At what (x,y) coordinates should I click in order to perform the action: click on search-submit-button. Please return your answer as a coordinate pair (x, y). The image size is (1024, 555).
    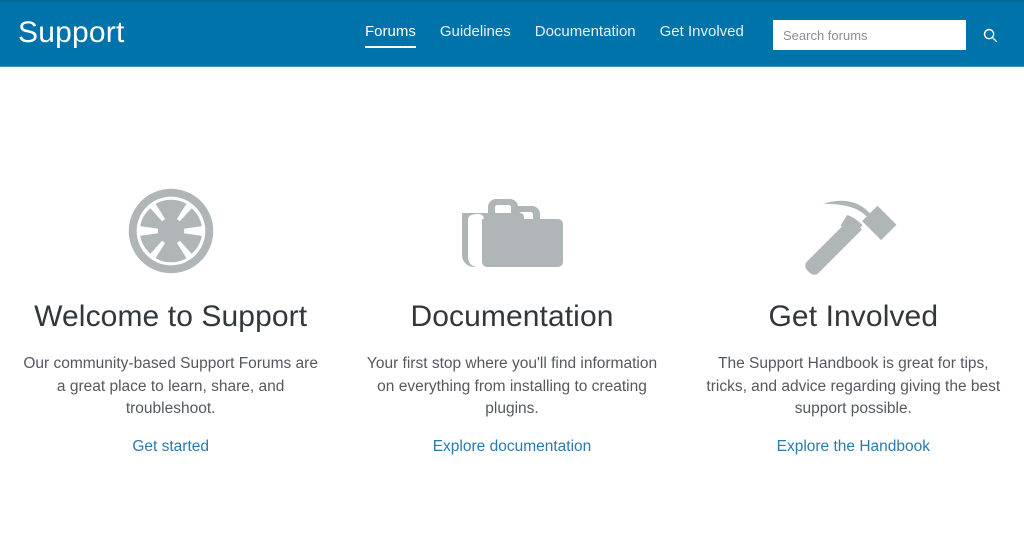
    Looking at the image, I should click on (990, 35).